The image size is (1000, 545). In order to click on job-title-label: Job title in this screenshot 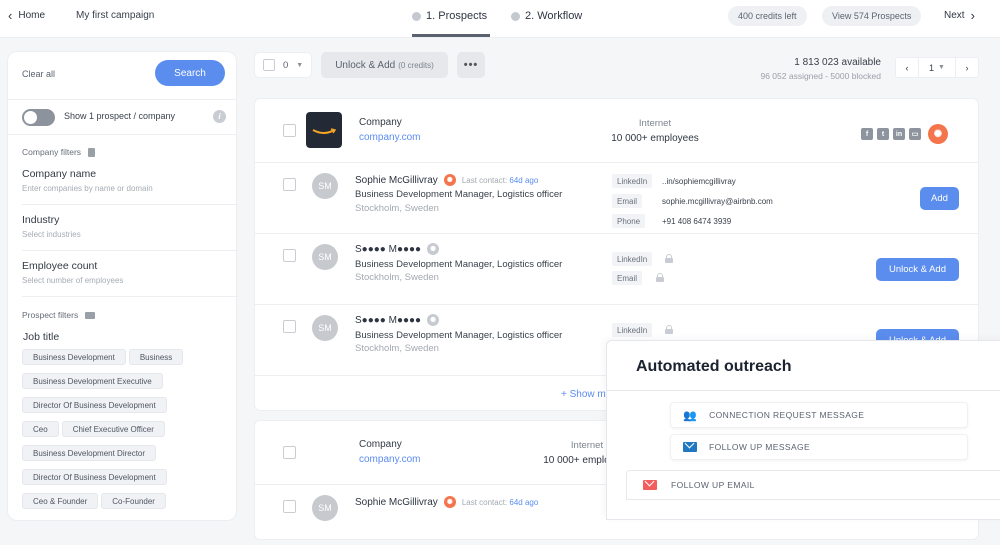, I will do `click(41, 337)`.